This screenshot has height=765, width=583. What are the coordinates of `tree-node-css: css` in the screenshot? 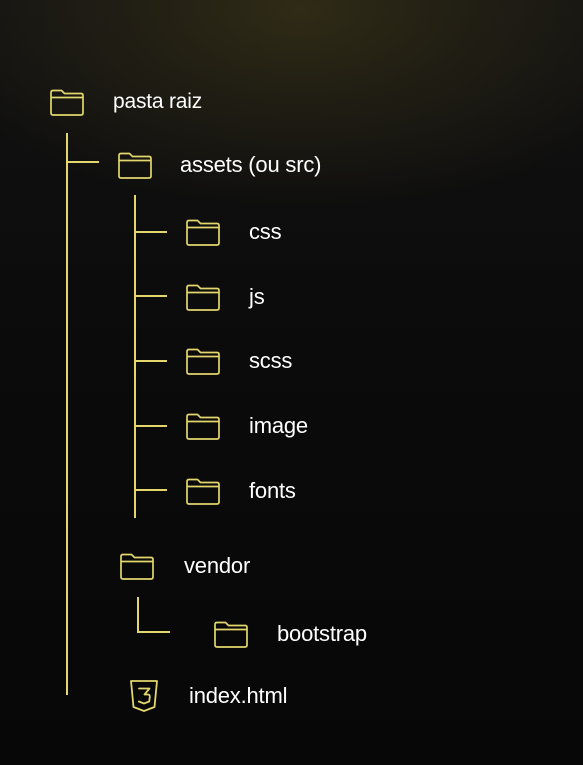 It's located at (233, 232).